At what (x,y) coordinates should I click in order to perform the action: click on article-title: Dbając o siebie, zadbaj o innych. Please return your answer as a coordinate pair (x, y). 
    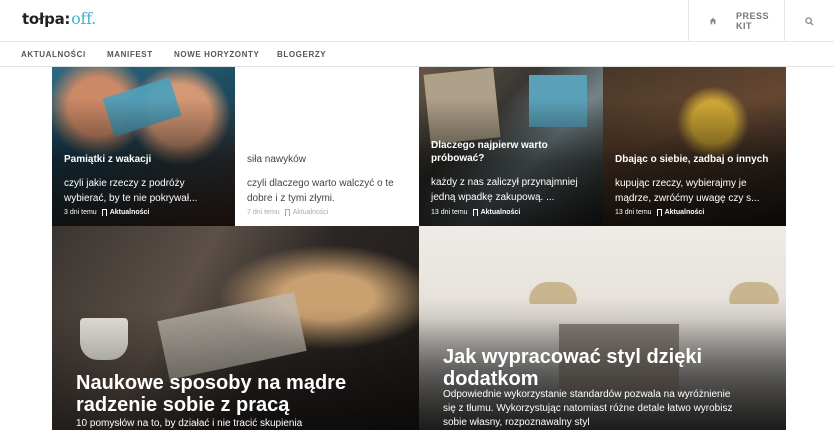
    Looking at the image, I should click on (692, 159).